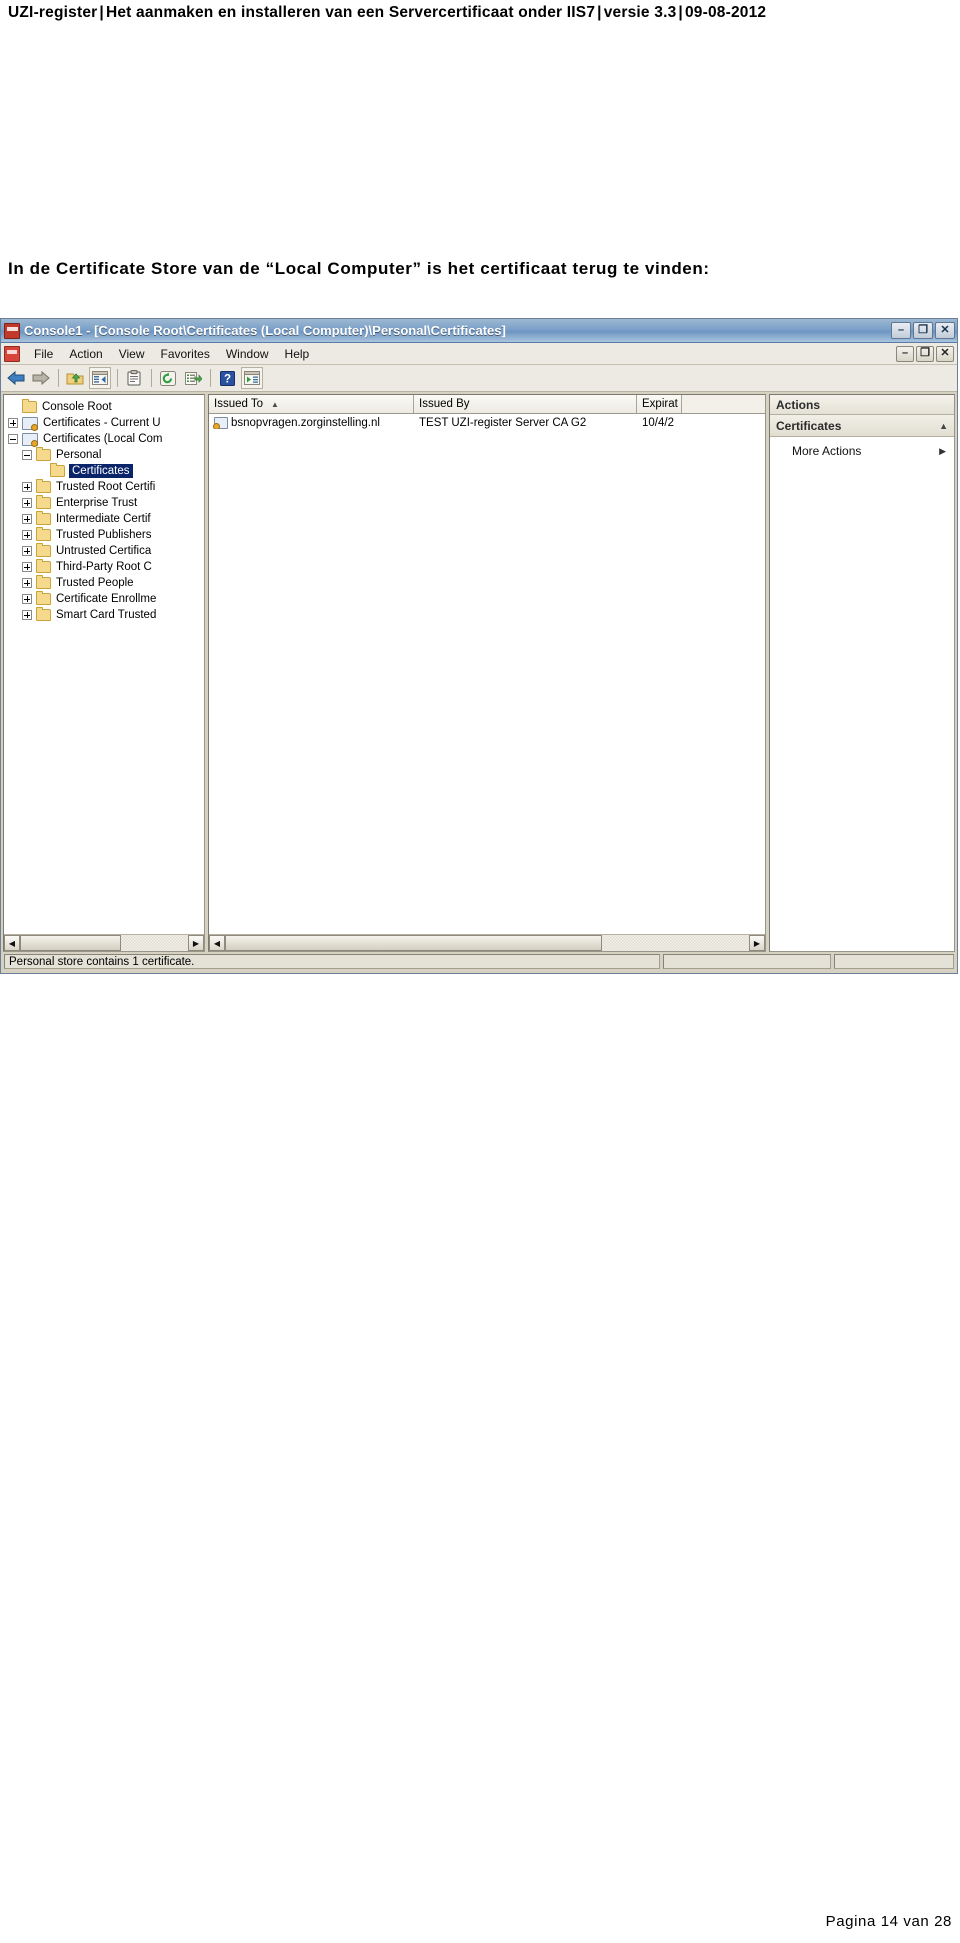 The image size is (960, 1943). What do you see at coordinates (168, 378) in the screenshot?
I see `refresh-icon` at bounding box center [168, 378].